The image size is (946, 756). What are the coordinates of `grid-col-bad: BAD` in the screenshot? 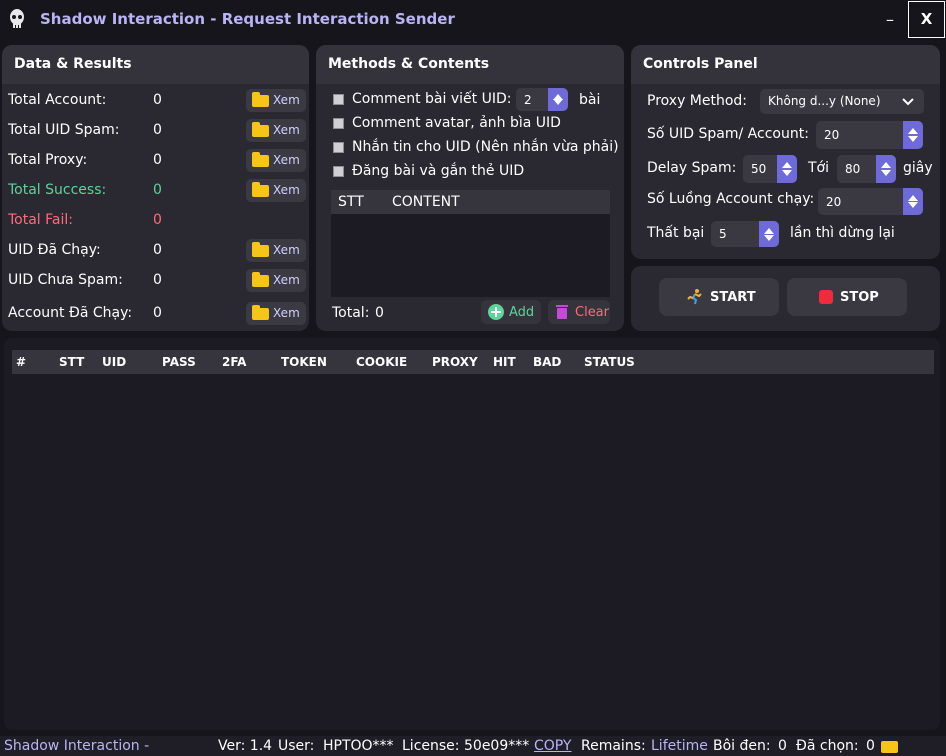 It's located at (547, 362).